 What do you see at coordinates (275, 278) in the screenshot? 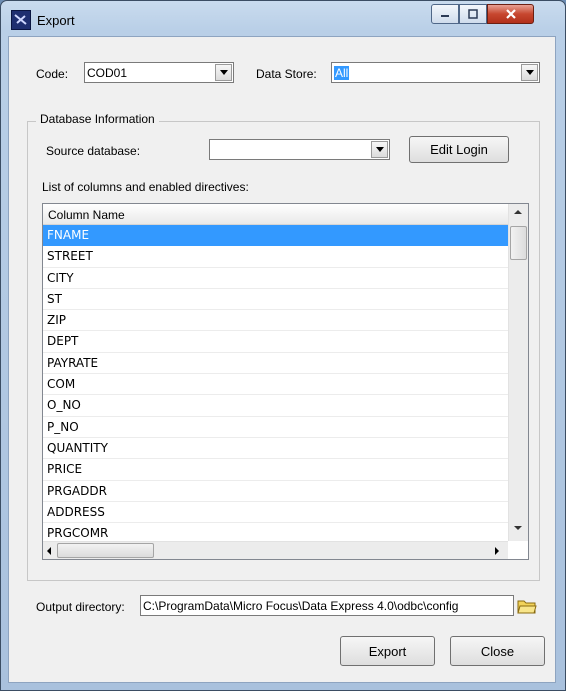
I see `column-row: CITY` at bounding box center [275, 278].